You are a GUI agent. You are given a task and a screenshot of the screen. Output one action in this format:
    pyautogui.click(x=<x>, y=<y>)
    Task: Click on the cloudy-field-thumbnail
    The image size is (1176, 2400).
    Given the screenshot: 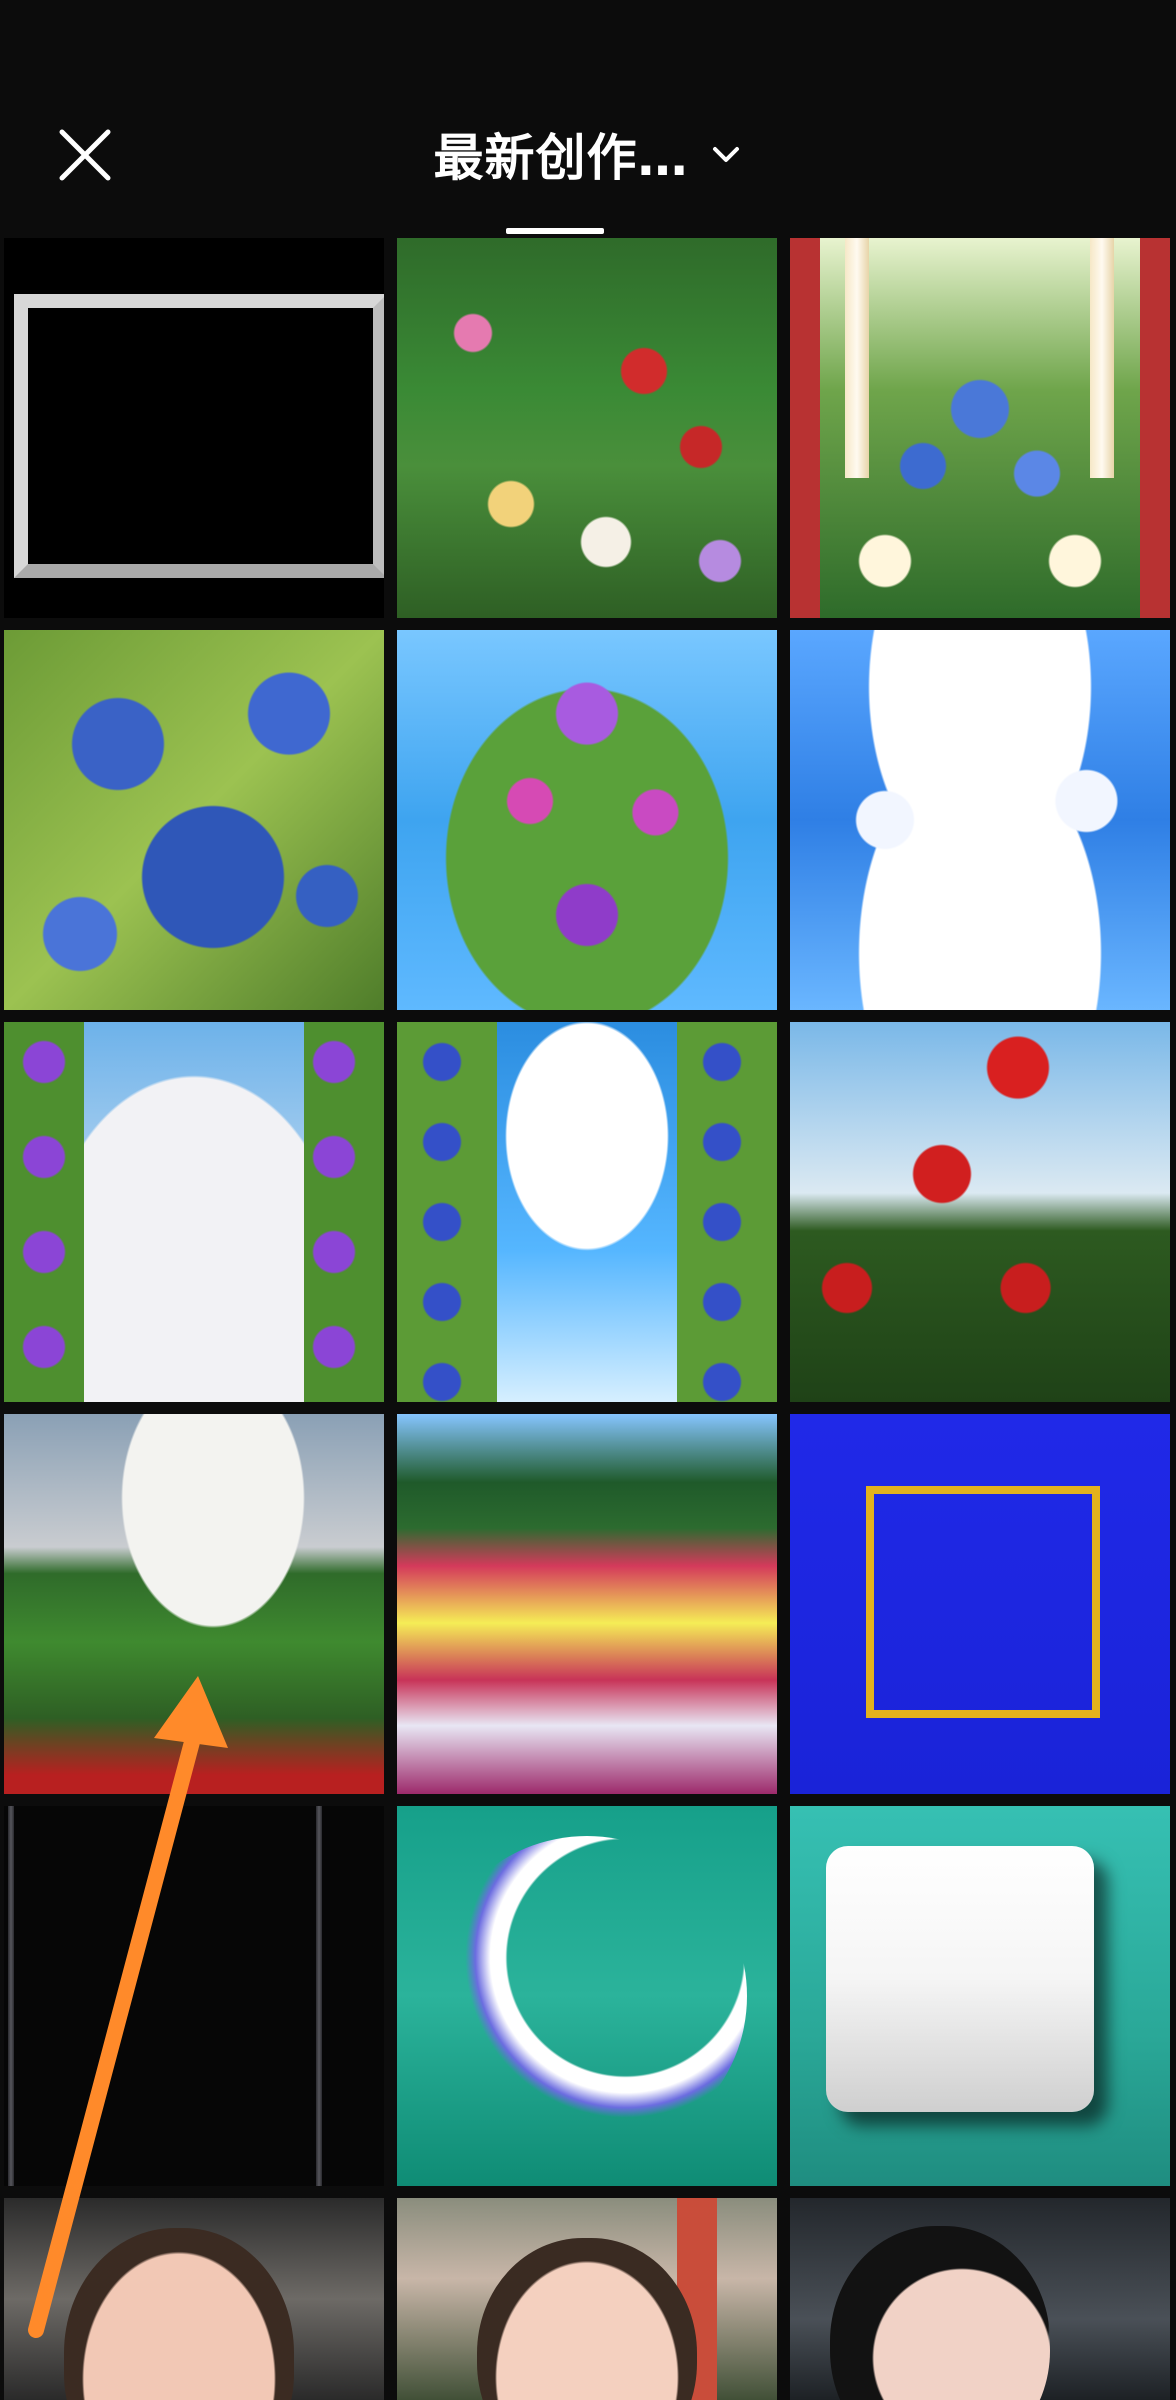 What is the action you would take?
    pyautogui.click(x=194, y=1604)
    